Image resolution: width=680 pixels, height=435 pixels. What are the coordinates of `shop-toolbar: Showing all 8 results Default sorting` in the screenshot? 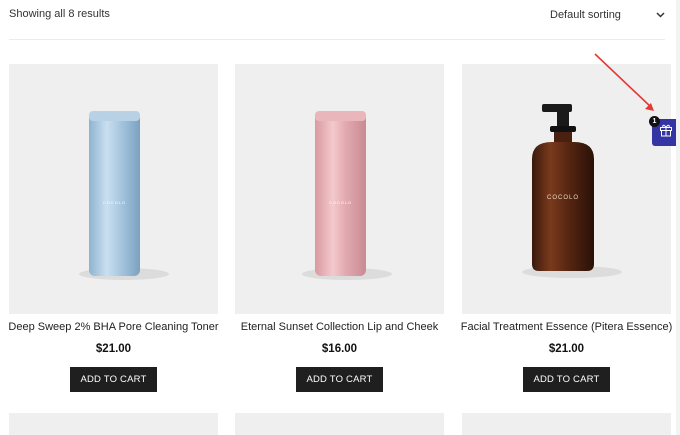 It's located at (340, 20).